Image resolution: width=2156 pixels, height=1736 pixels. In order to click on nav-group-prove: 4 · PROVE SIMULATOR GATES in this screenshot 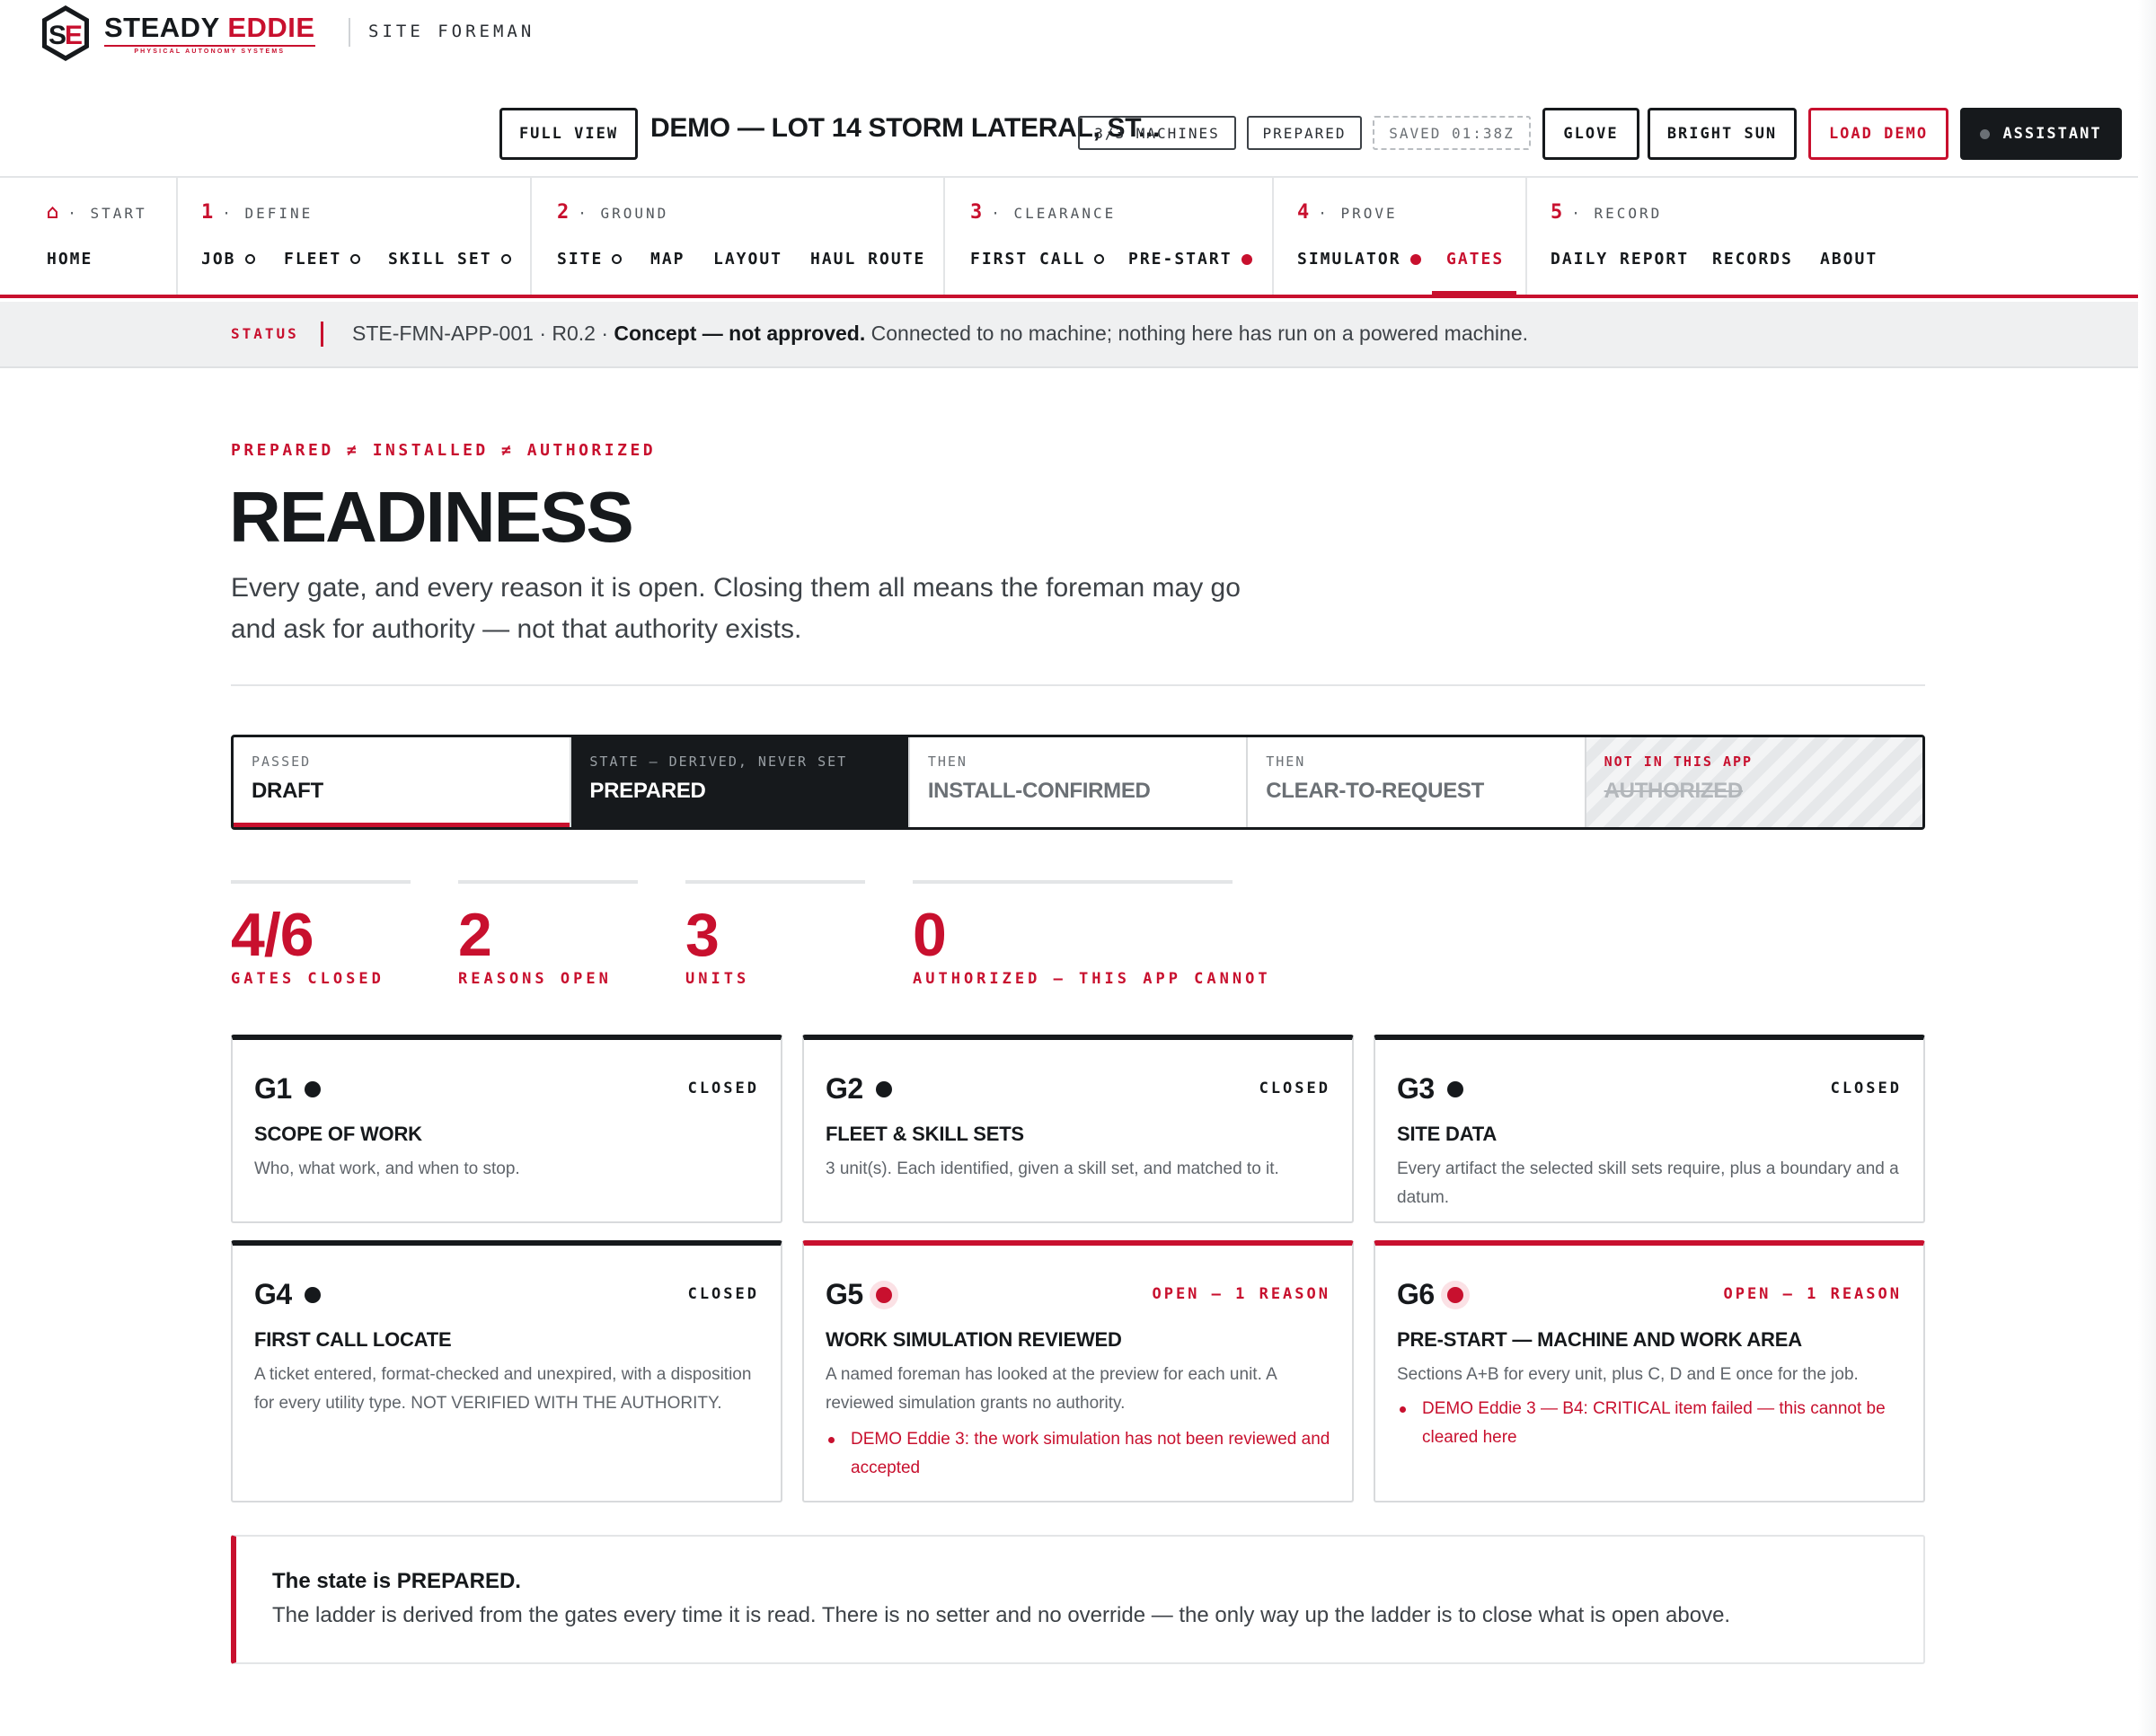, I will do `click(1400, 237)`.